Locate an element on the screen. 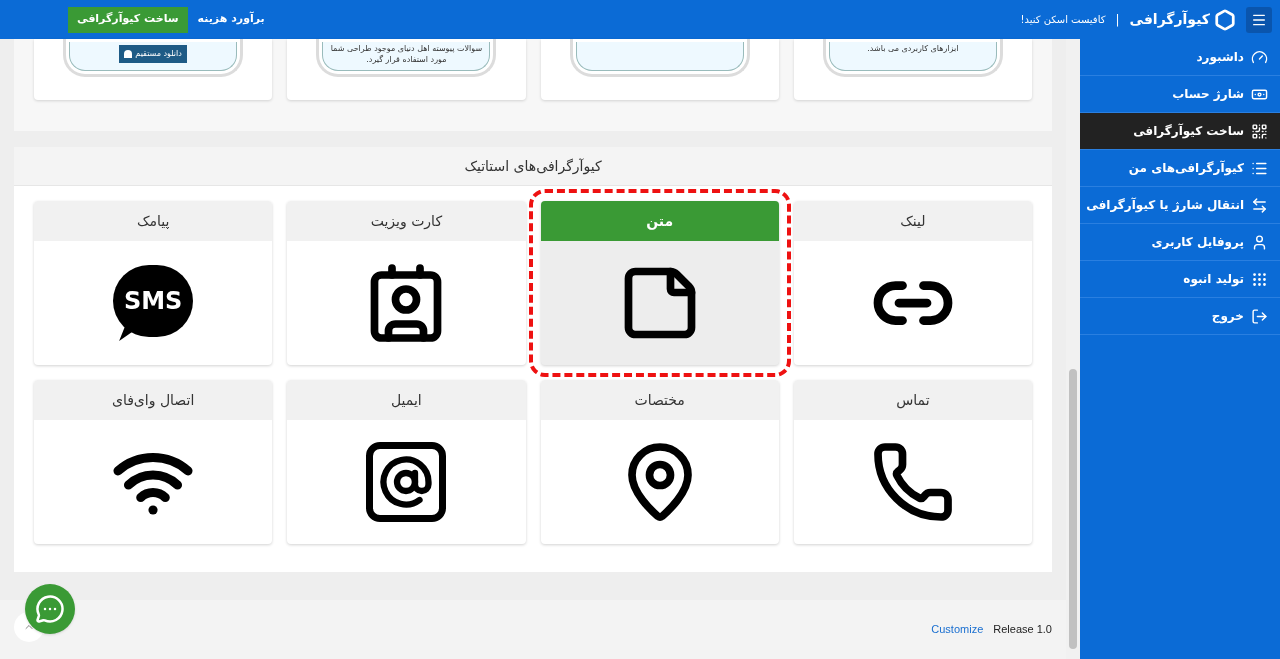 The image size is (1280, 659). tagline: کافیست اسکن کنید! is located at coordinates (1063, 20).